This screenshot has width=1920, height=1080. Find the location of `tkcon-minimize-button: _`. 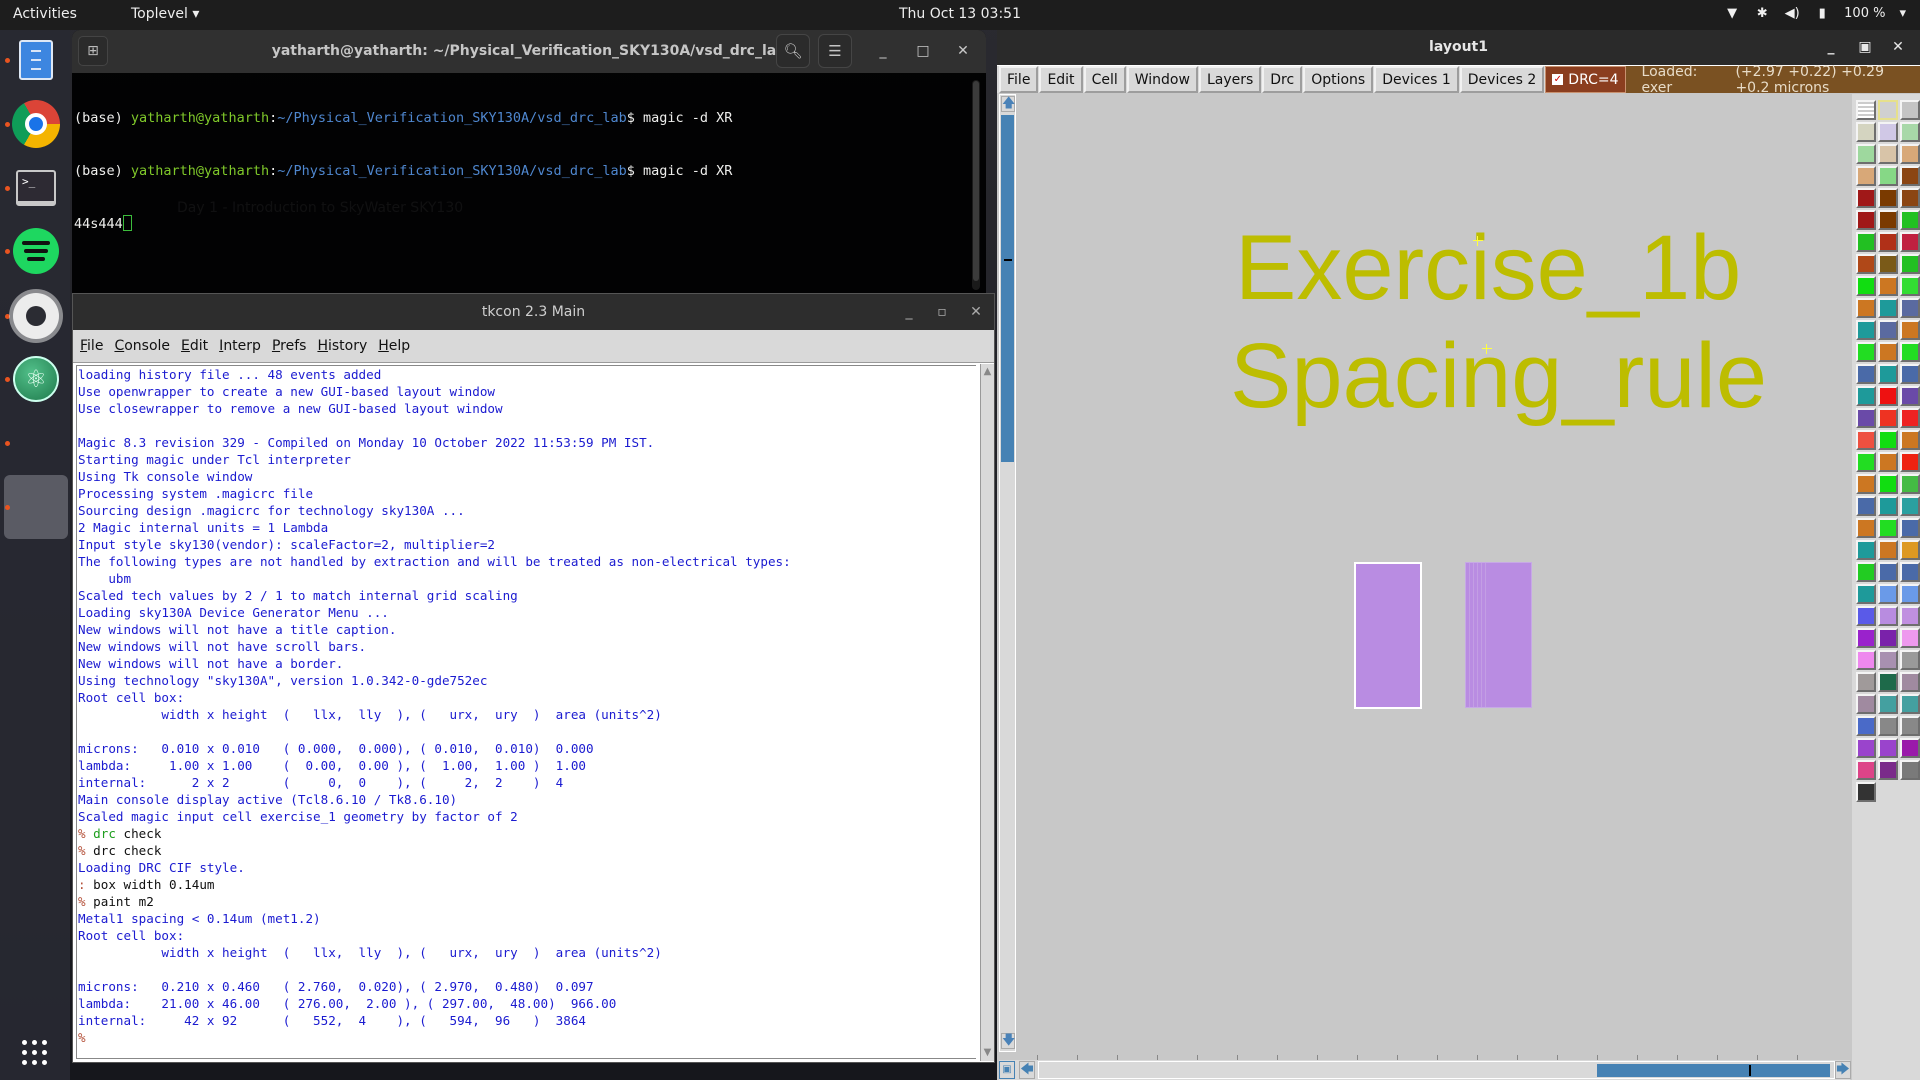

tkcon-minimize-button: _ is located at coordinates (909, 312).